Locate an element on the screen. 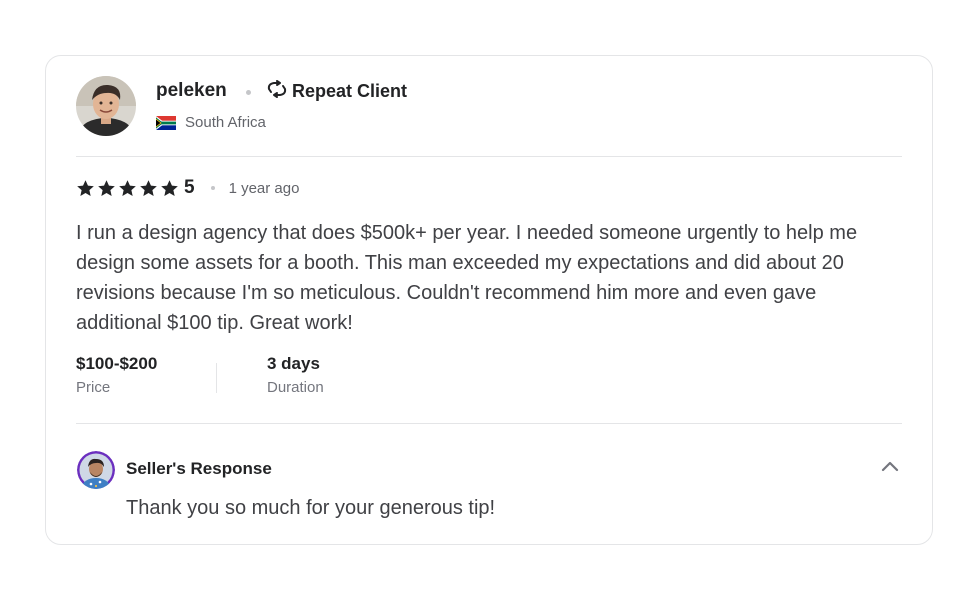 This screenshot has height=602, width=977. south-africa-flag-icon is located at coordinates (166, 122).